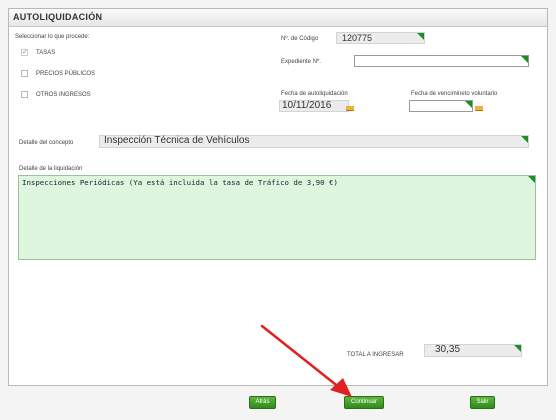 The image size is (556, 420). I want to click on codigo-value: 120775, so click(357, 38).